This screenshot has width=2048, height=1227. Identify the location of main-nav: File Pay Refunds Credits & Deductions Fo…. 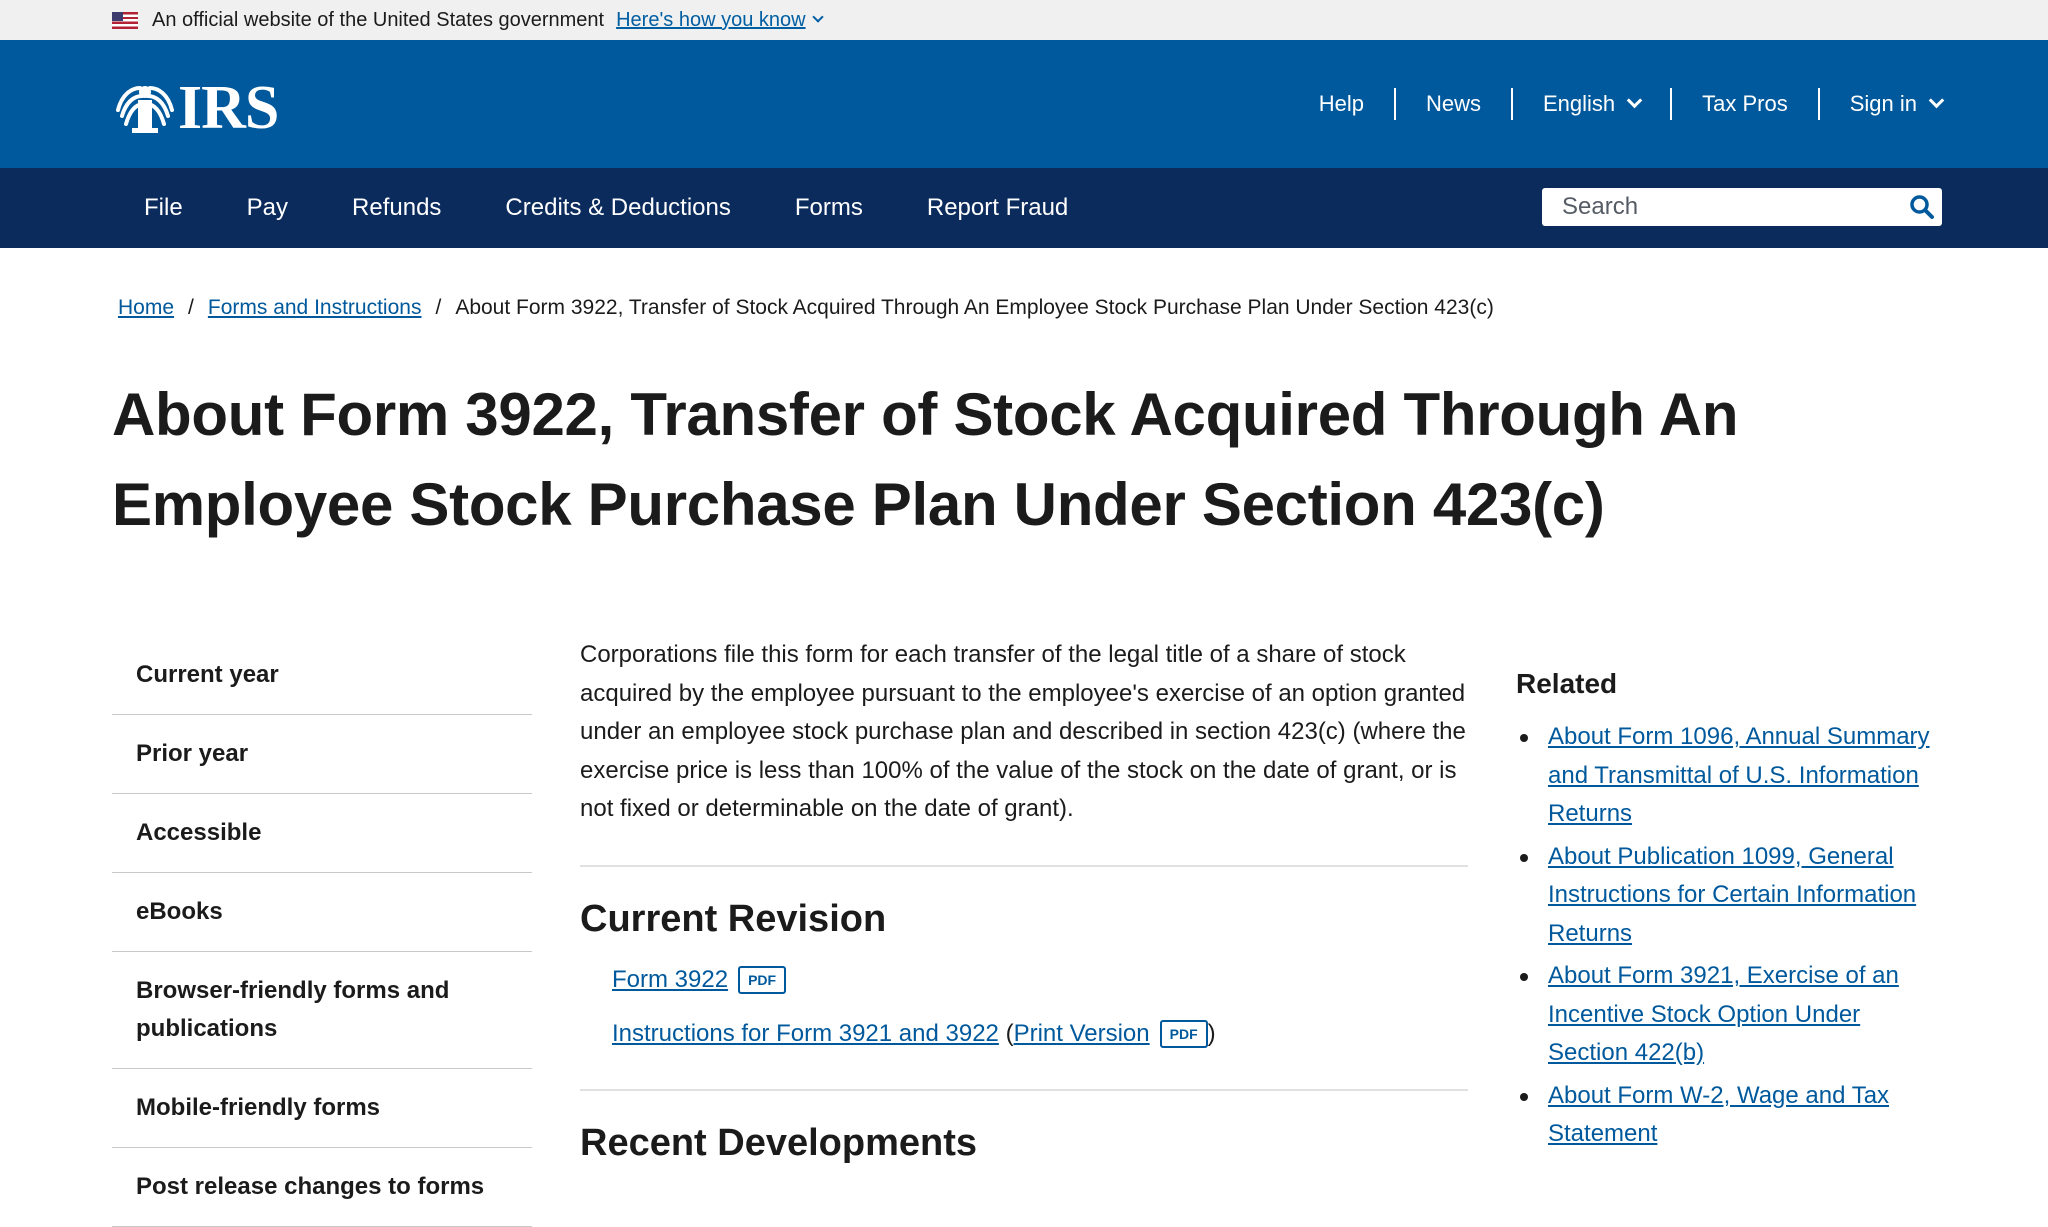
(1024, 208).